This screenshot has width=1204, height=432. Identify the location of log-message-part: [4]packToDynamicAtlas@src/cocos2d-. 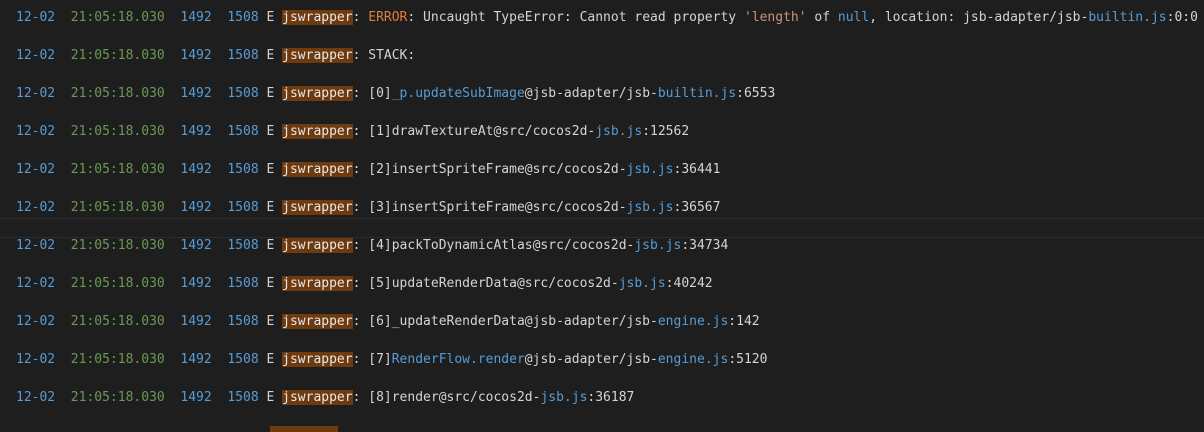
(501, 245).